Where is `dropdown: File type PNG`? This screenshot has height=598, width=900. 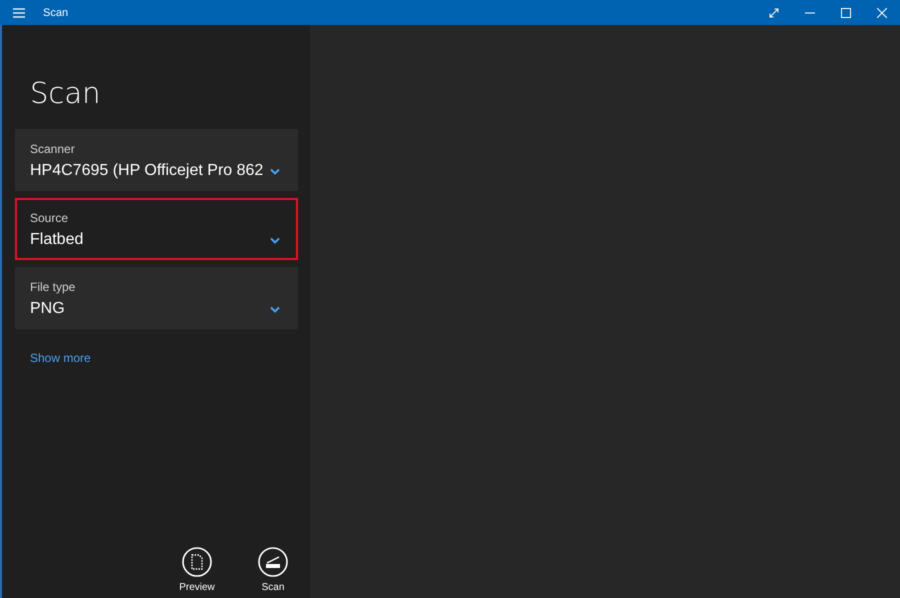 dropdown: File type PNG is located at coordinates (156, 298).